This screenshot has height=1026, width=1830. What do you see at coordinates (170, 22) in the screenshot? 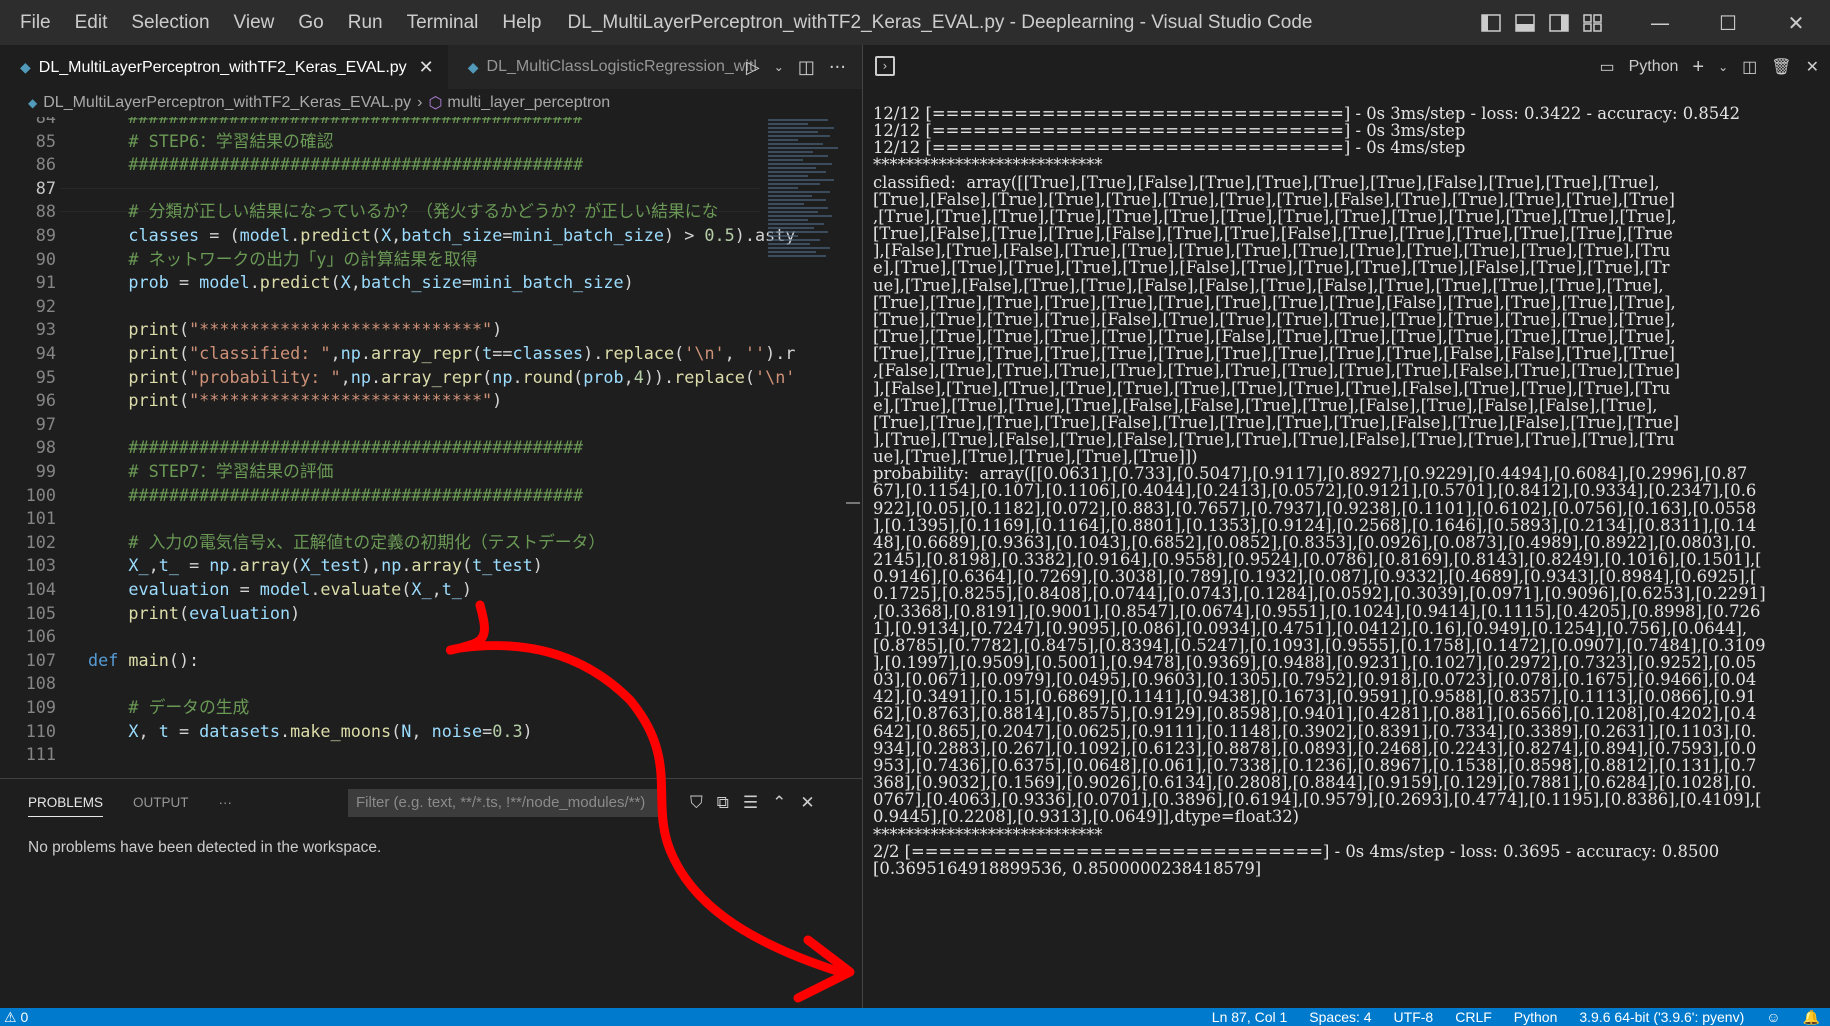
I see `menu-selection: Selection` at bounding box center [170, 22].